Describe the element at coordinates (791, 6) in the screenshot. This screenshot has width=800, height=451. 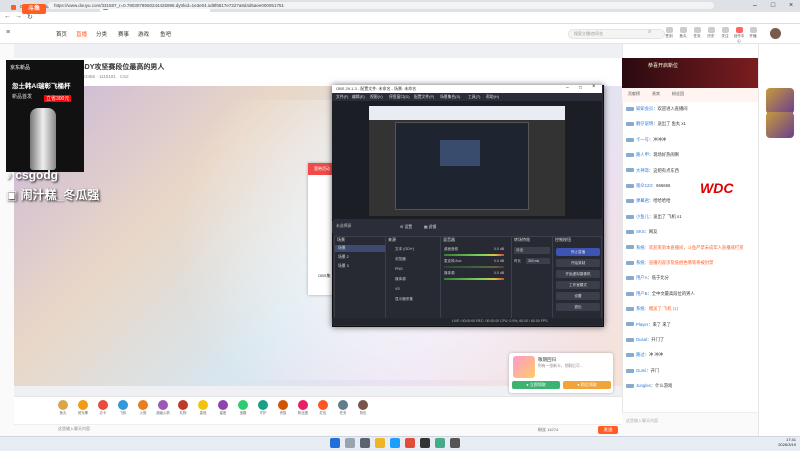
I see `close-window-icon: ×` at that location.